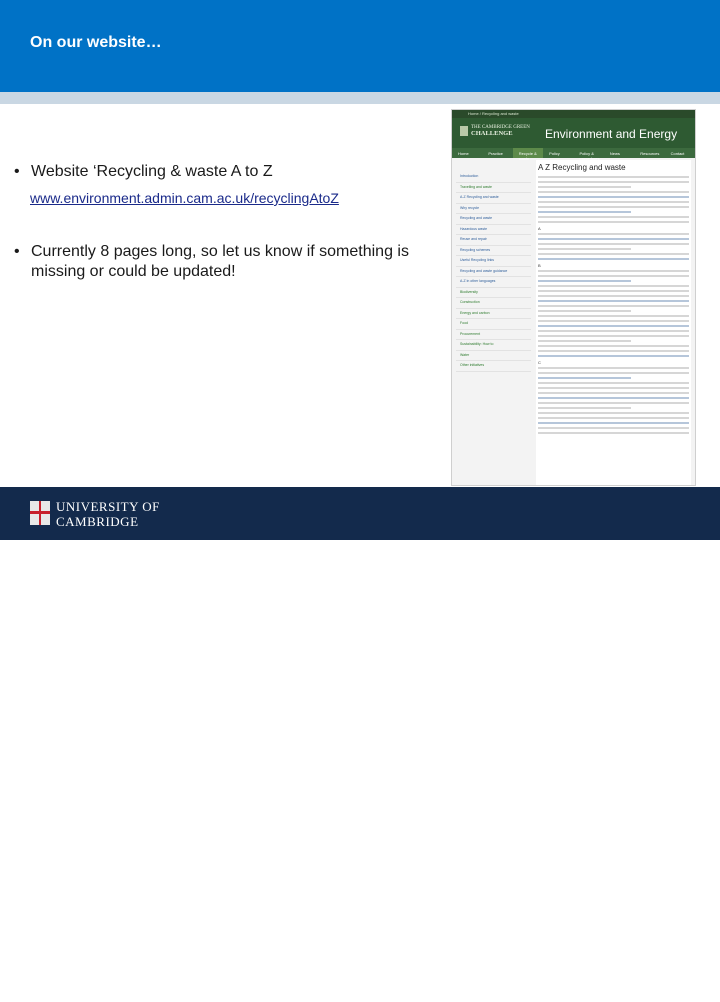 The height and width of the screenshot is (1002, 720). What do you see at coordinates (493, 356) in the screenshot?
I see `sidebar-item: Water` at bounding box center [493, 356].